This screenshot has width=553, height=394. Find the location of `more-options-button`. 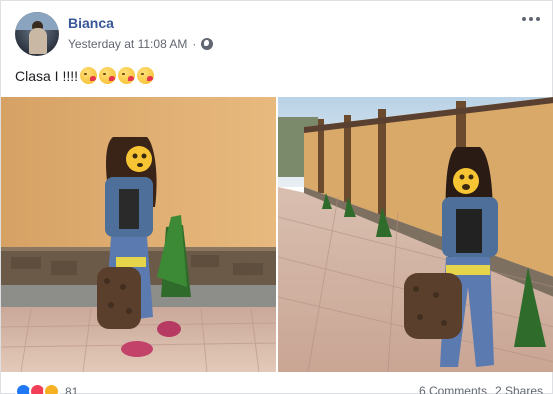

more-options-button is located at coordinates (531, 19).